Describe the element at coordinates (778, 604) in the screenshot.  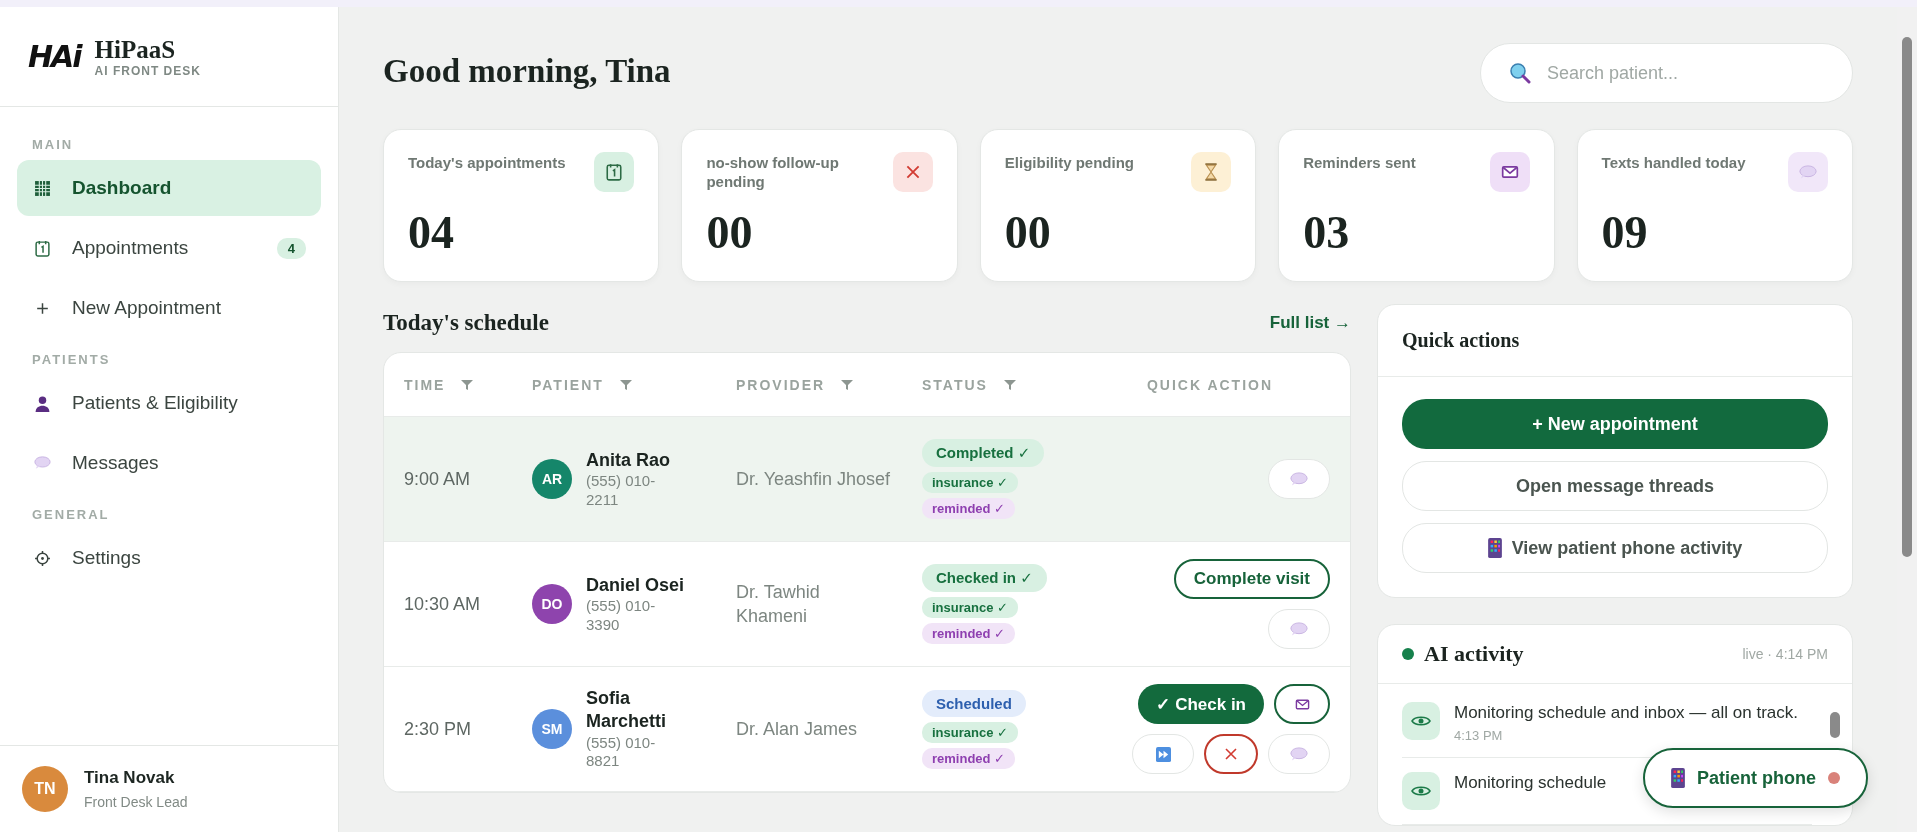
I see `provider-cell-text: Dr. Tawhid Khameni` at that location.